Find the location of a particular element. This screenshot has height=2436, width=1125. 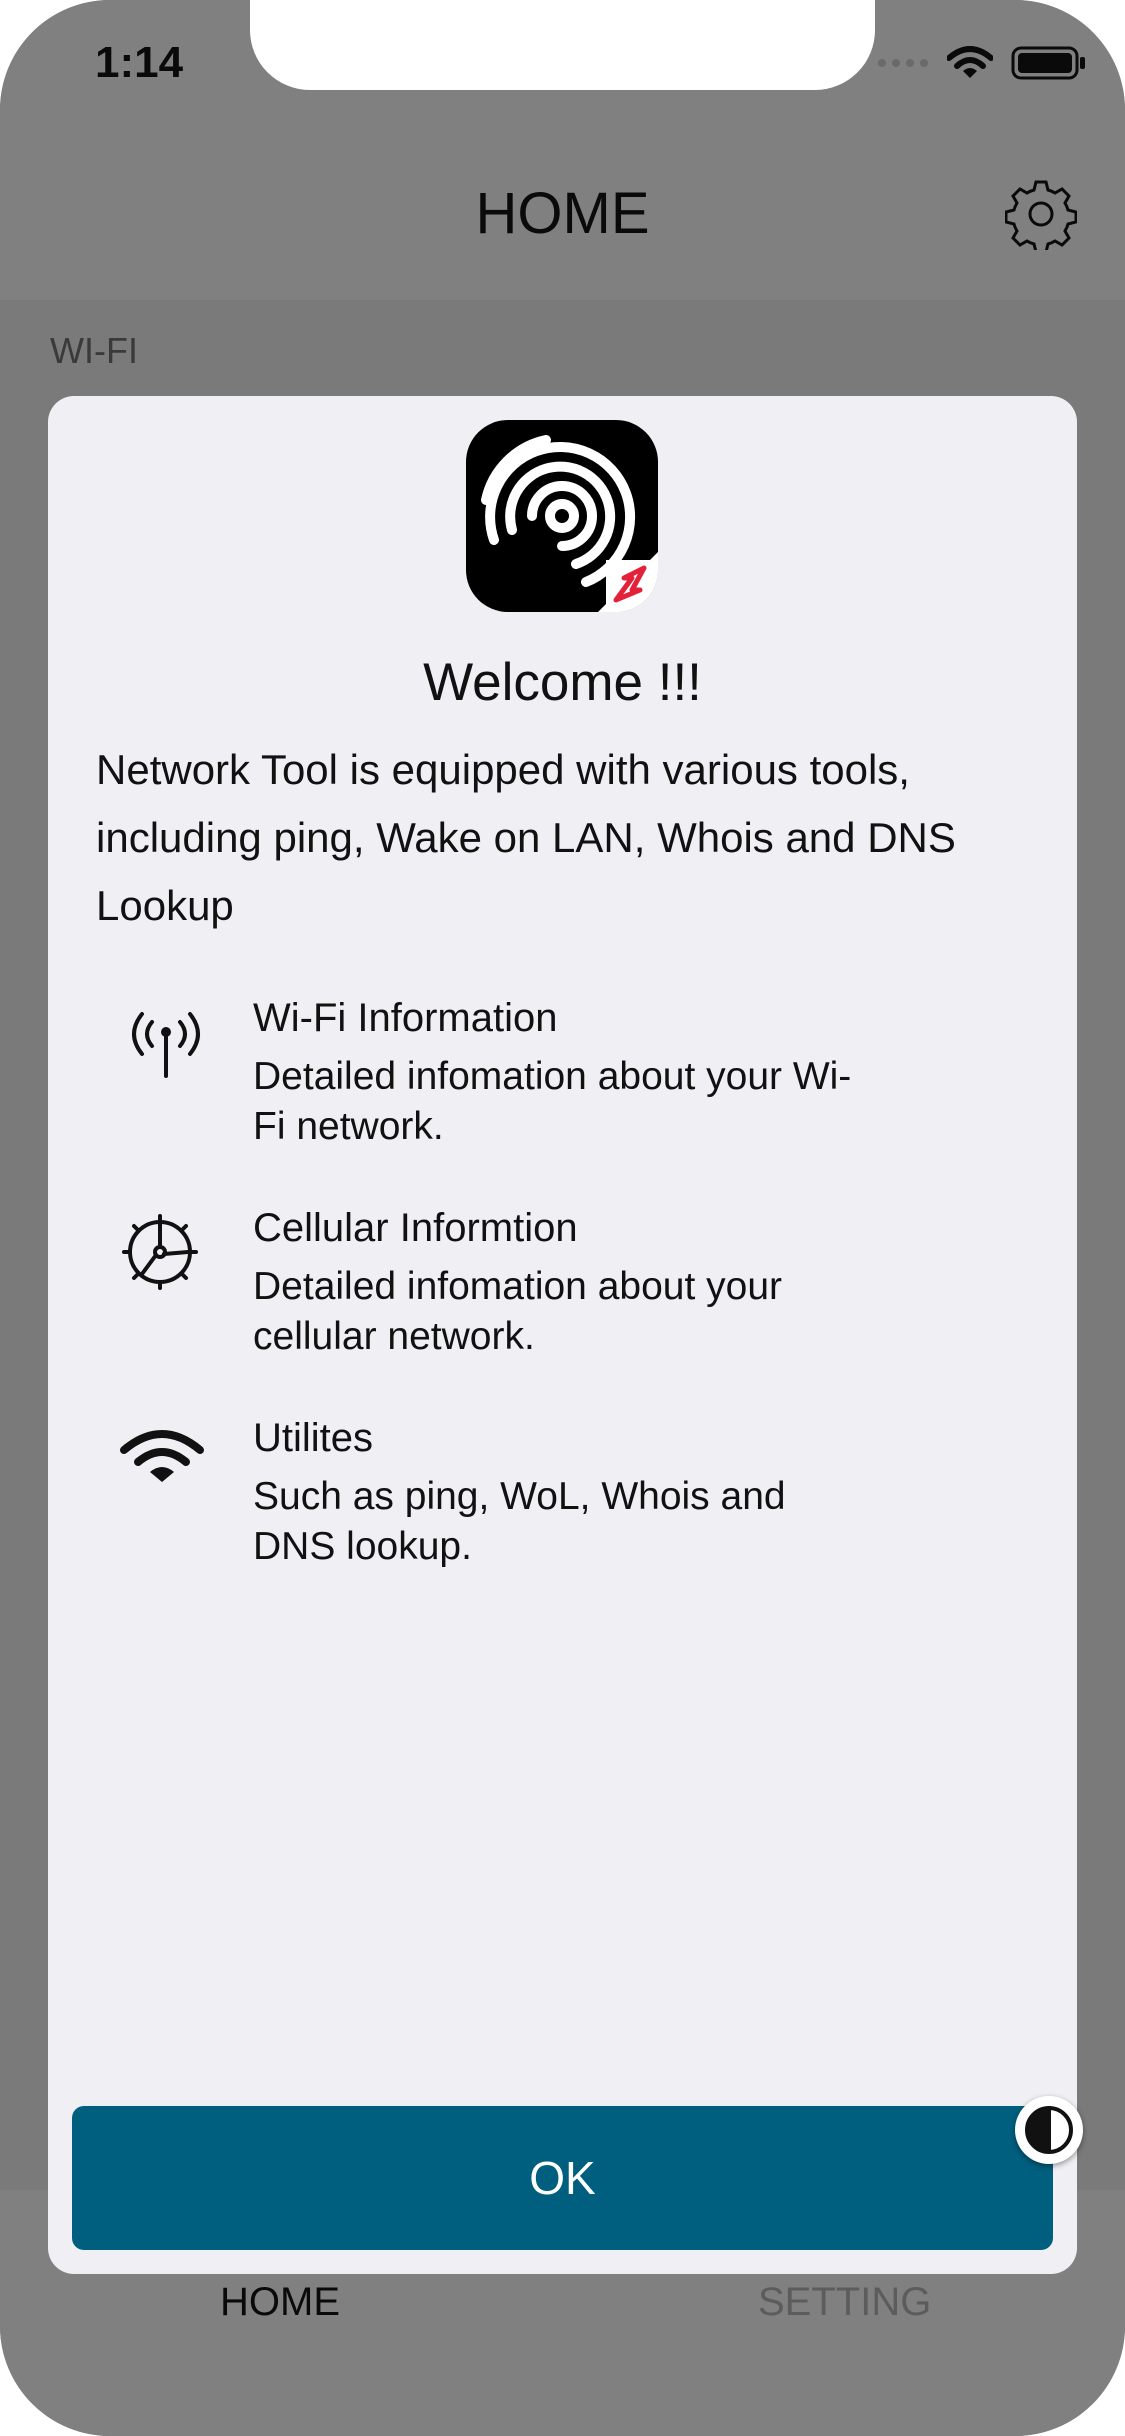

feature-description-line: Detailed infomation about your Wi- is located at coordinates (552, 1076).